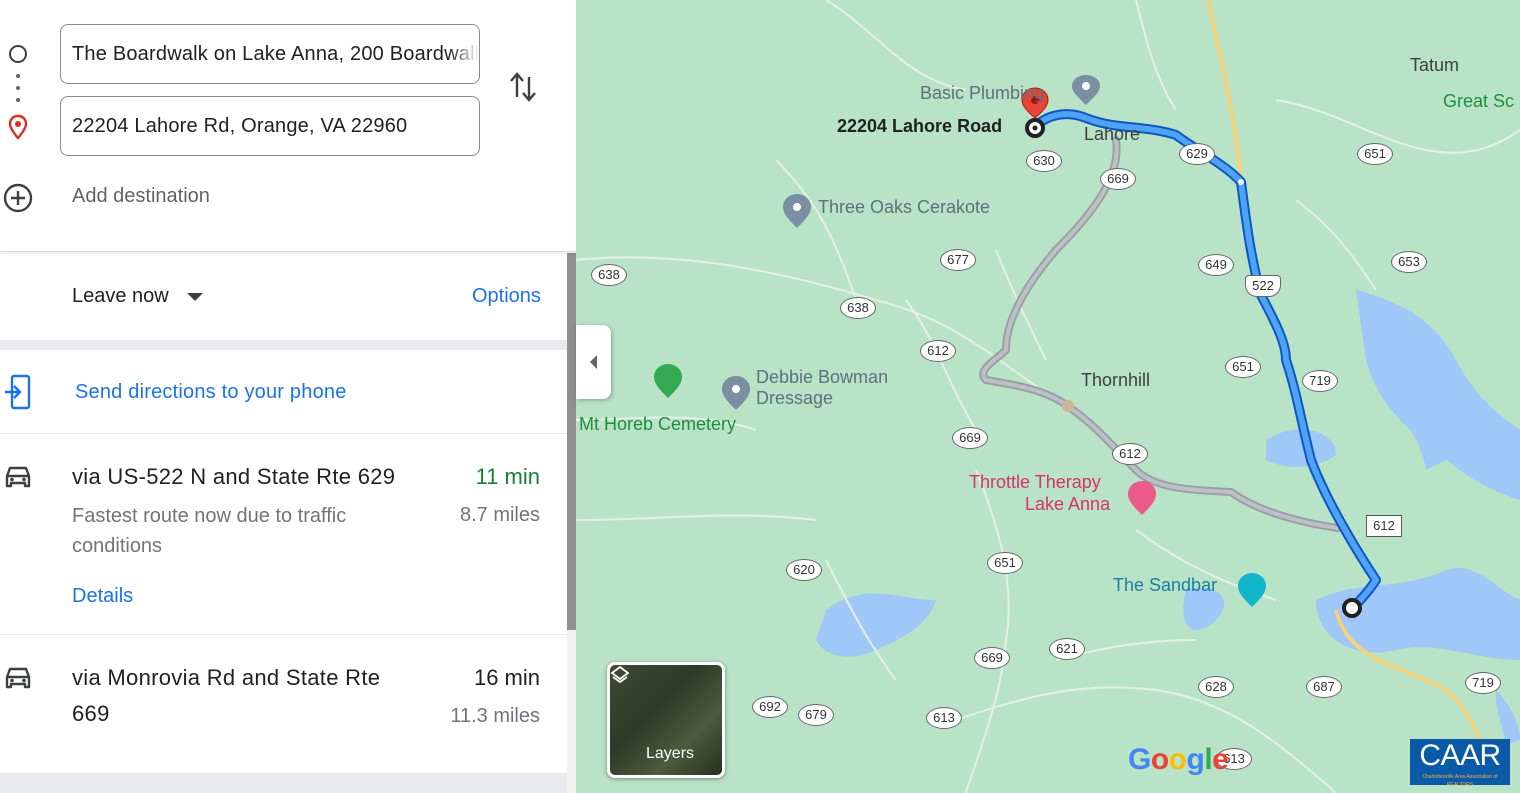 This screenshot has height=793, width=1520. I want to click on destination-input: 22204 Lahore Rd, Orange, VA 22960, so click(270, 126).